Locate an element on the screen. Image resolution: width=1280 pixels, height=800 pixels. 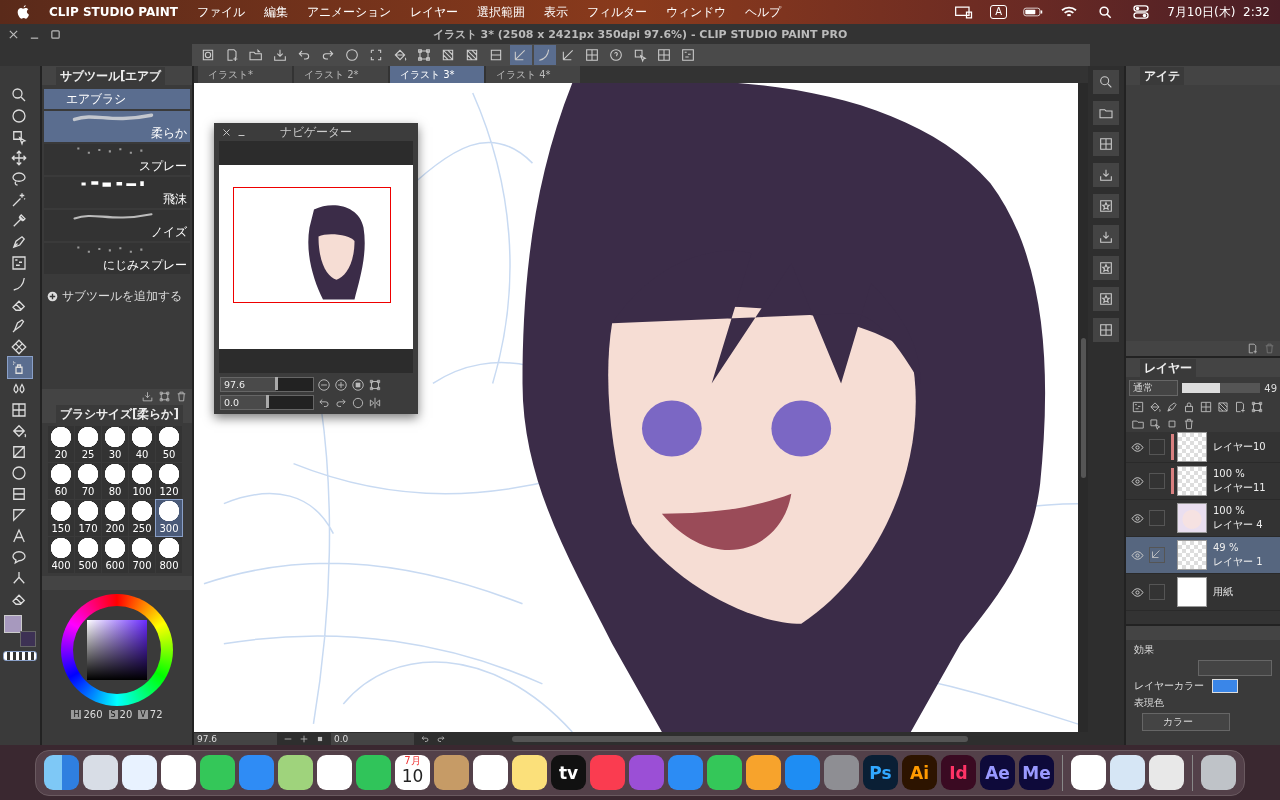
app-icon: Ae is located at coordinates (997, 772).